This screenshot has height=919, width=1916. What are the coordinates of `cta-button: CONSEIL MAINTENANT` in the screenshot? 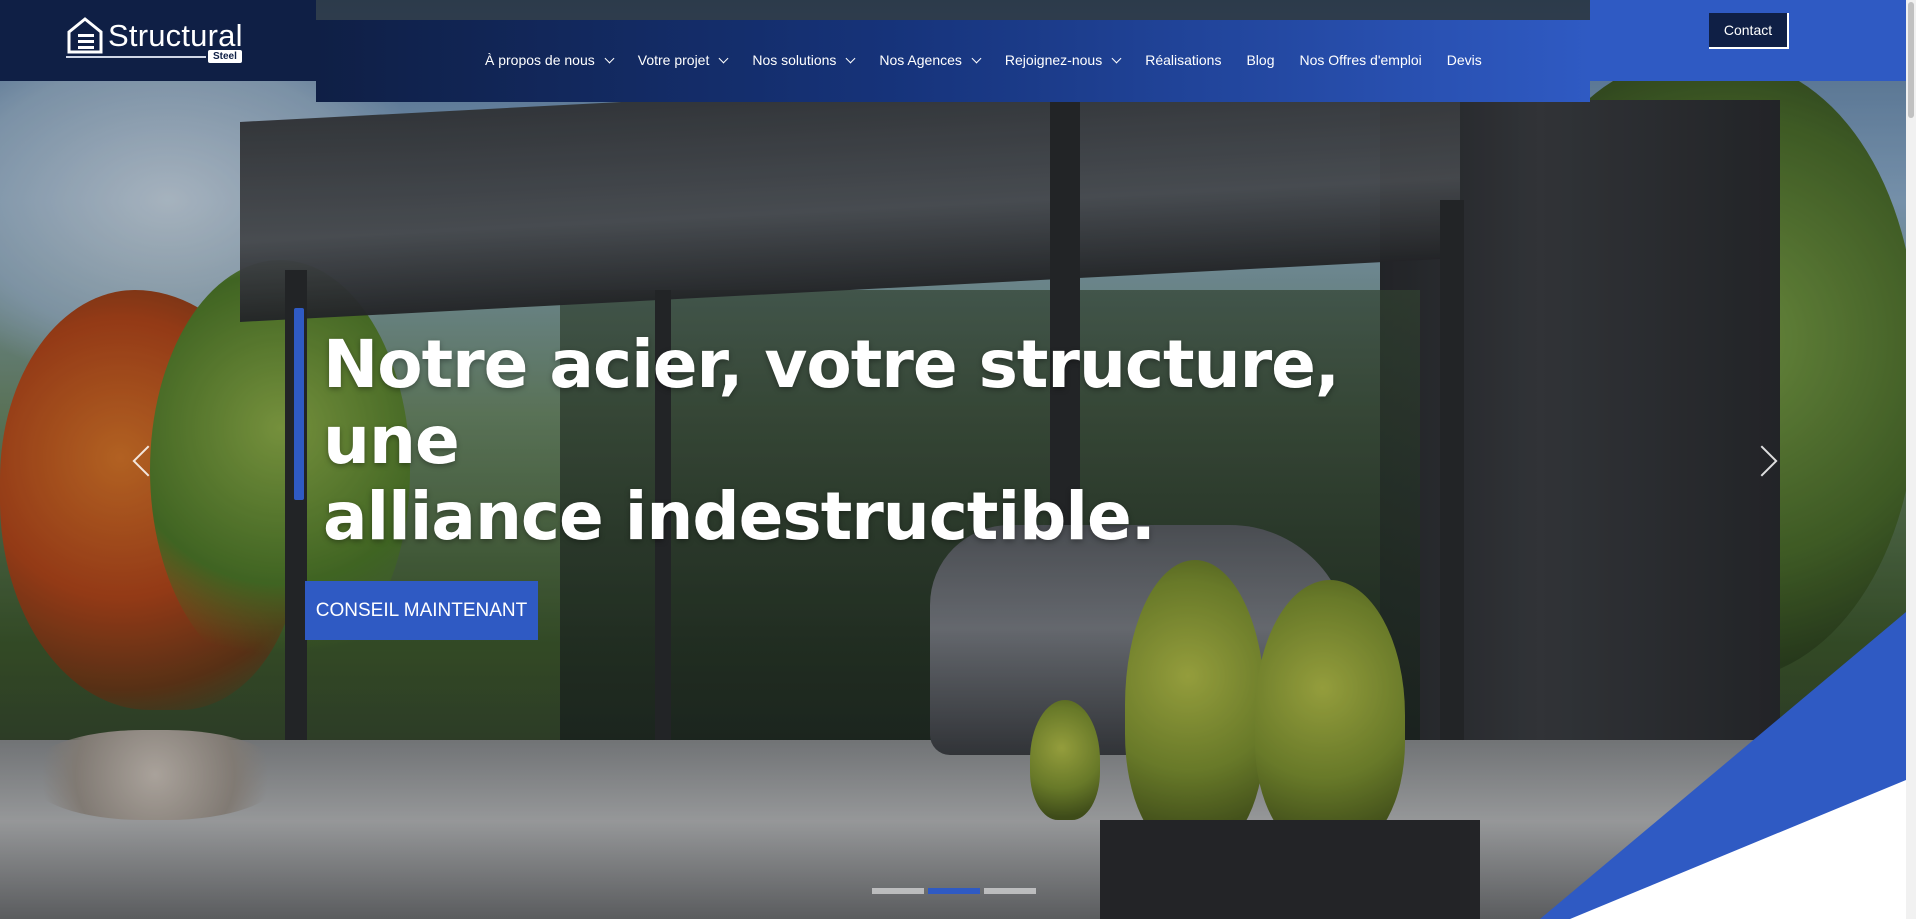 It's located at (421, 610).